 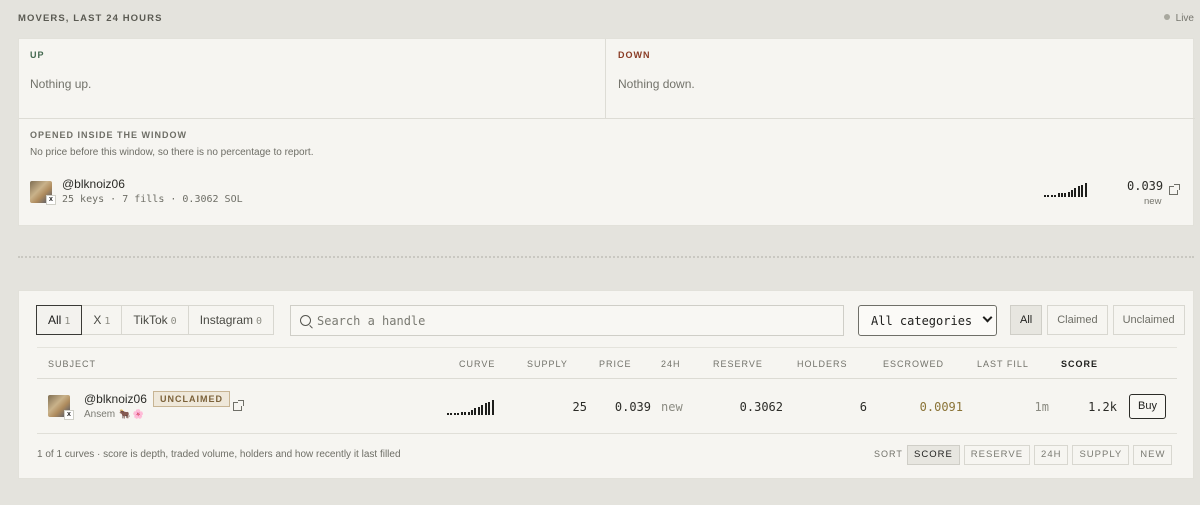 What do you see at coordinates (72, 364) in the screenshot?
I see `col-subject: SUBJECT` at bounding box center [72, 364].